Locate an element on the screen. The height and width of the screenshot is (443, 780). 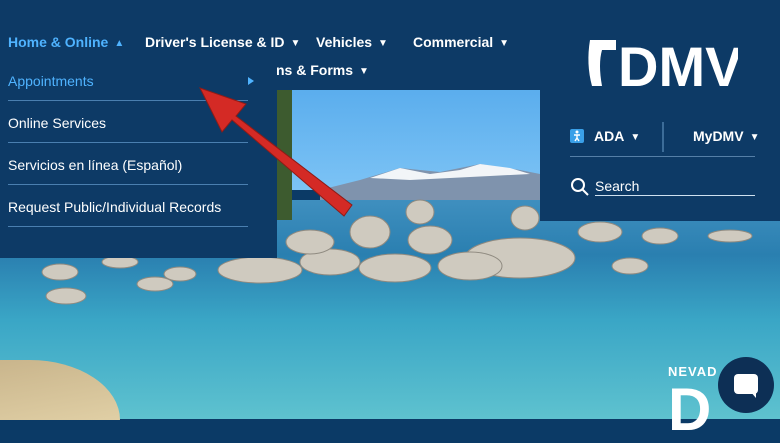
mydmv-menu: MyDMV ▼ is located at coordinates (726, 136).